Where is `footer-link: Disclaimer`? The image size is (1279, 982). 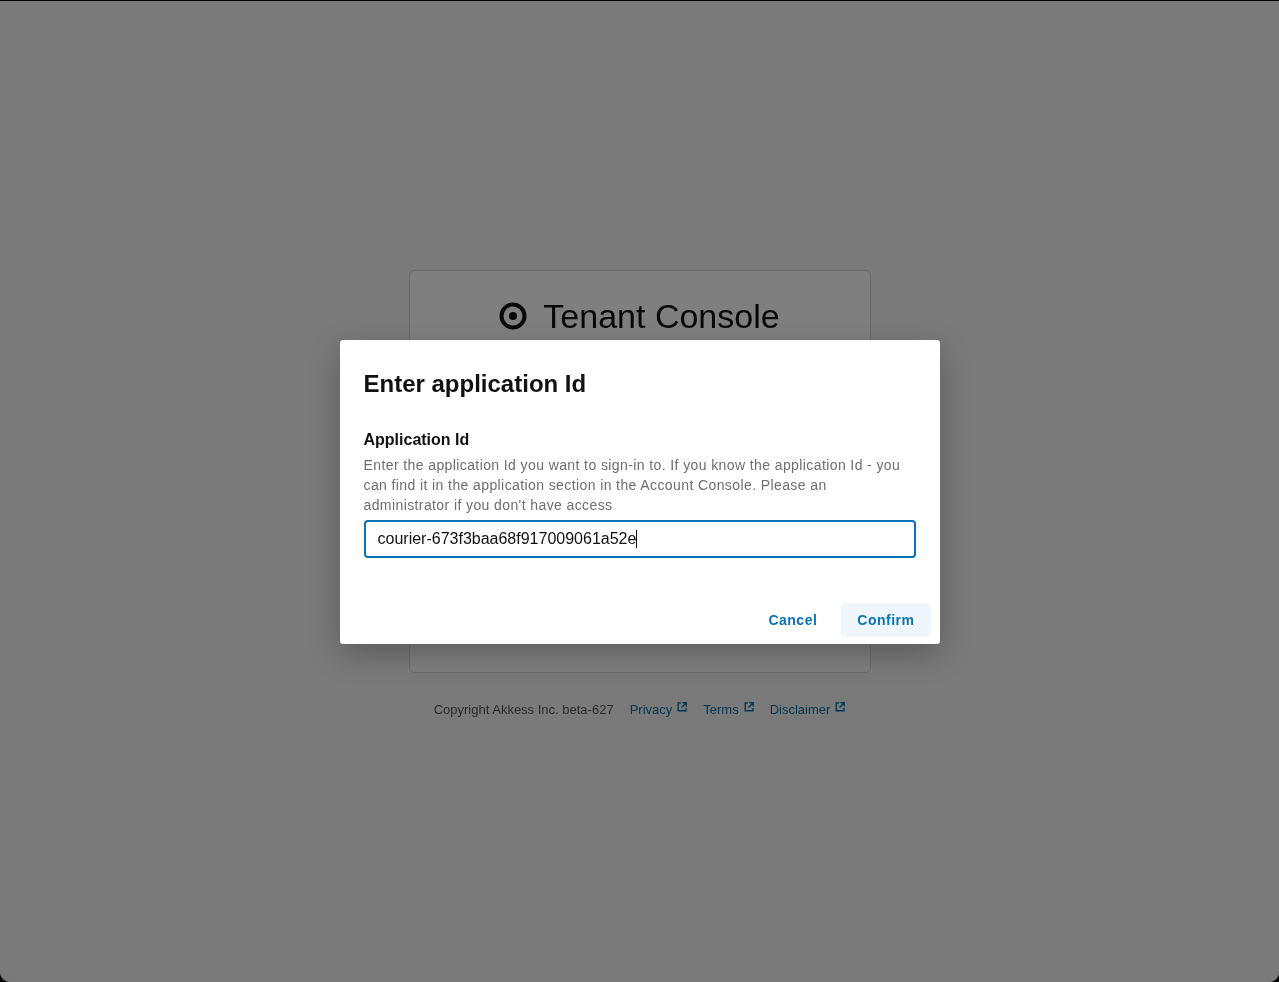 footer-link: Disclaimer is located at coordinates (807, 709).